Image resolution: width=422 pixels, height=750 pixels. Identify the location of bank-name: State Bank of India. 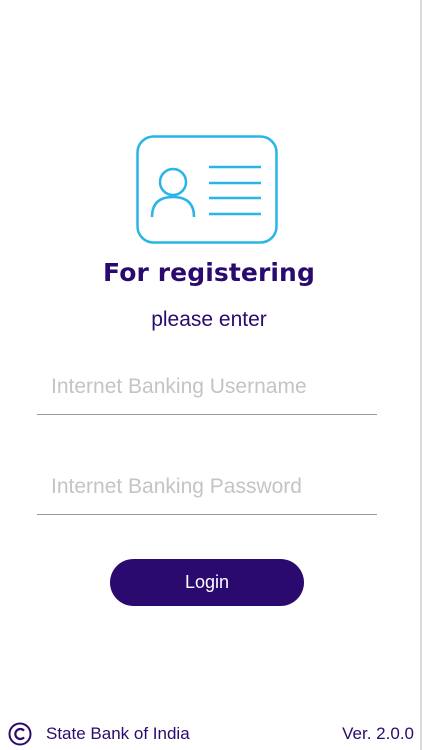
(118, 733).